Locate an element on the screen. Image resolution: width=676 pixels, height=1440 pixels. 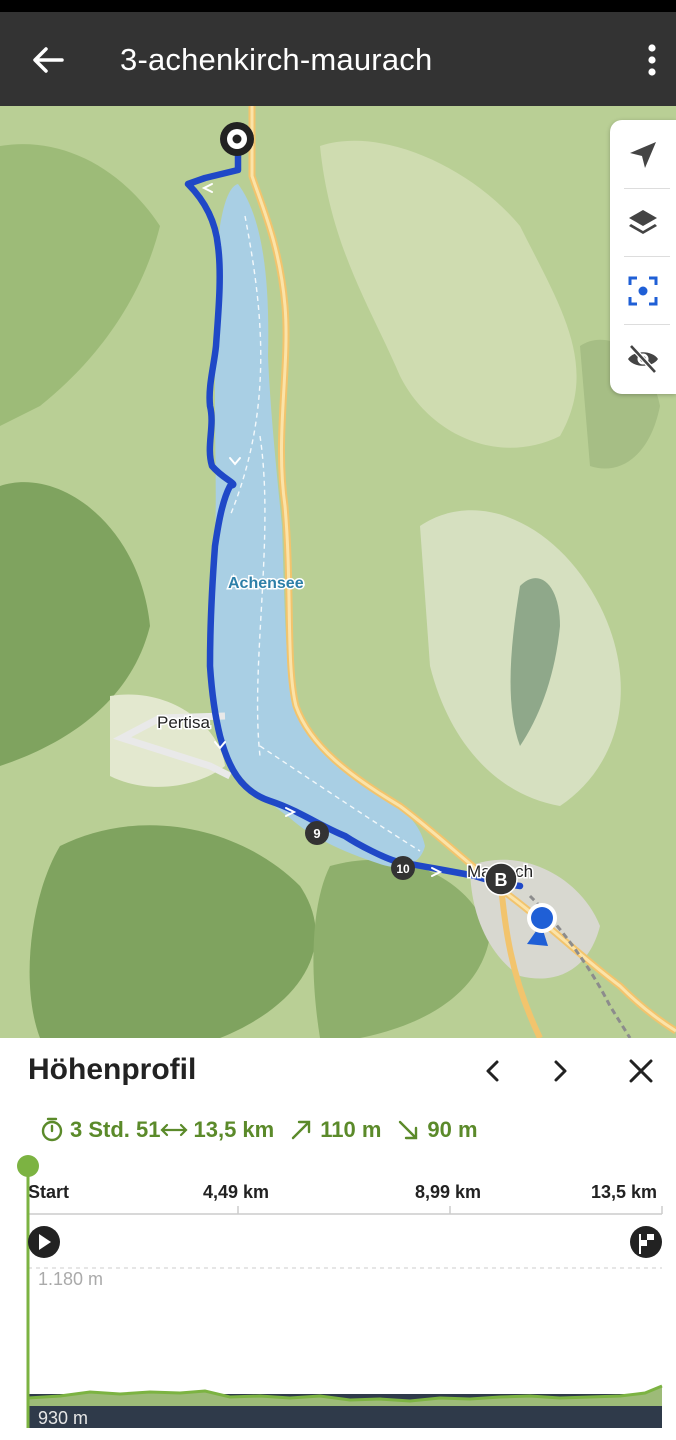
stat-descent: 90 m is located at coordinates (437, 1130).